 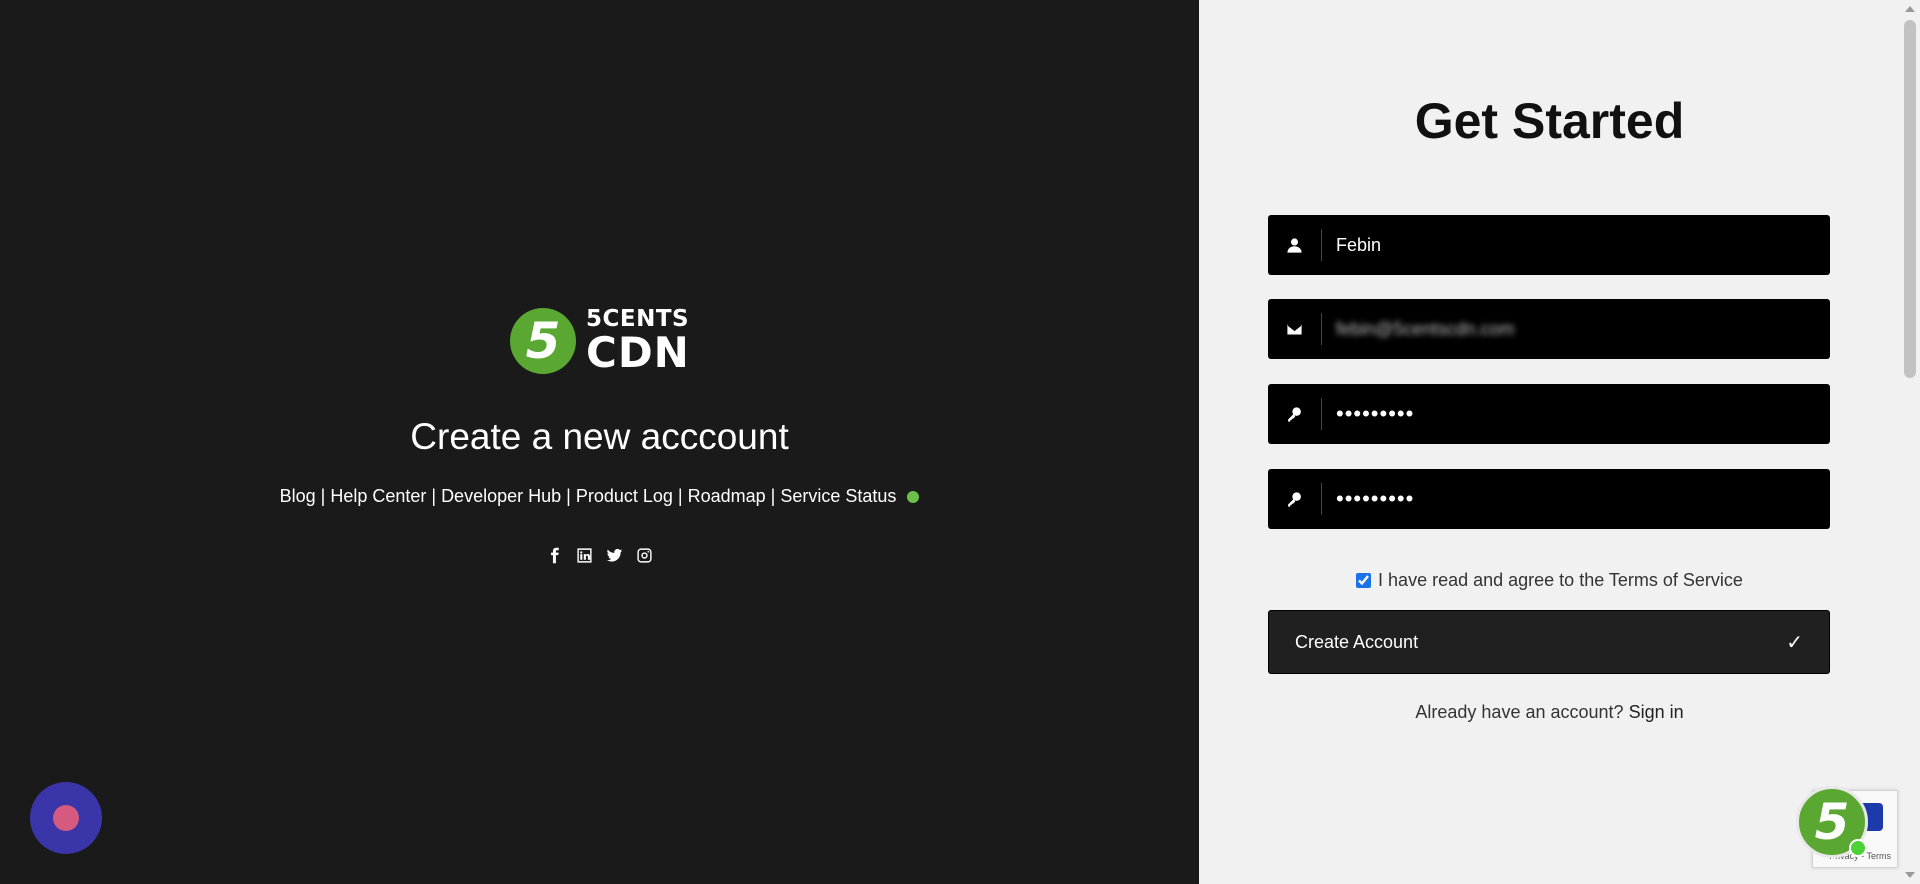 I want to click on linkedin-icon, so click(x=585, y=555).